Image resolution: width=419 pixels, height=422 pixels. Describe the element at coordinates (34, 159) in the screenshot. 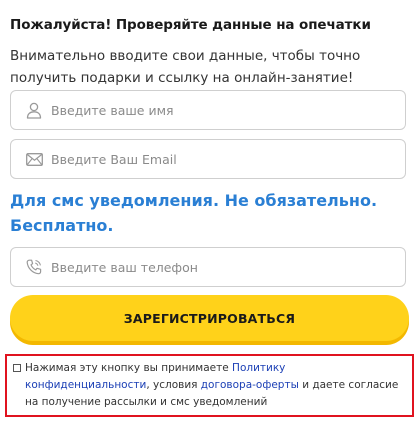

I see `envelope-icon` at that location.